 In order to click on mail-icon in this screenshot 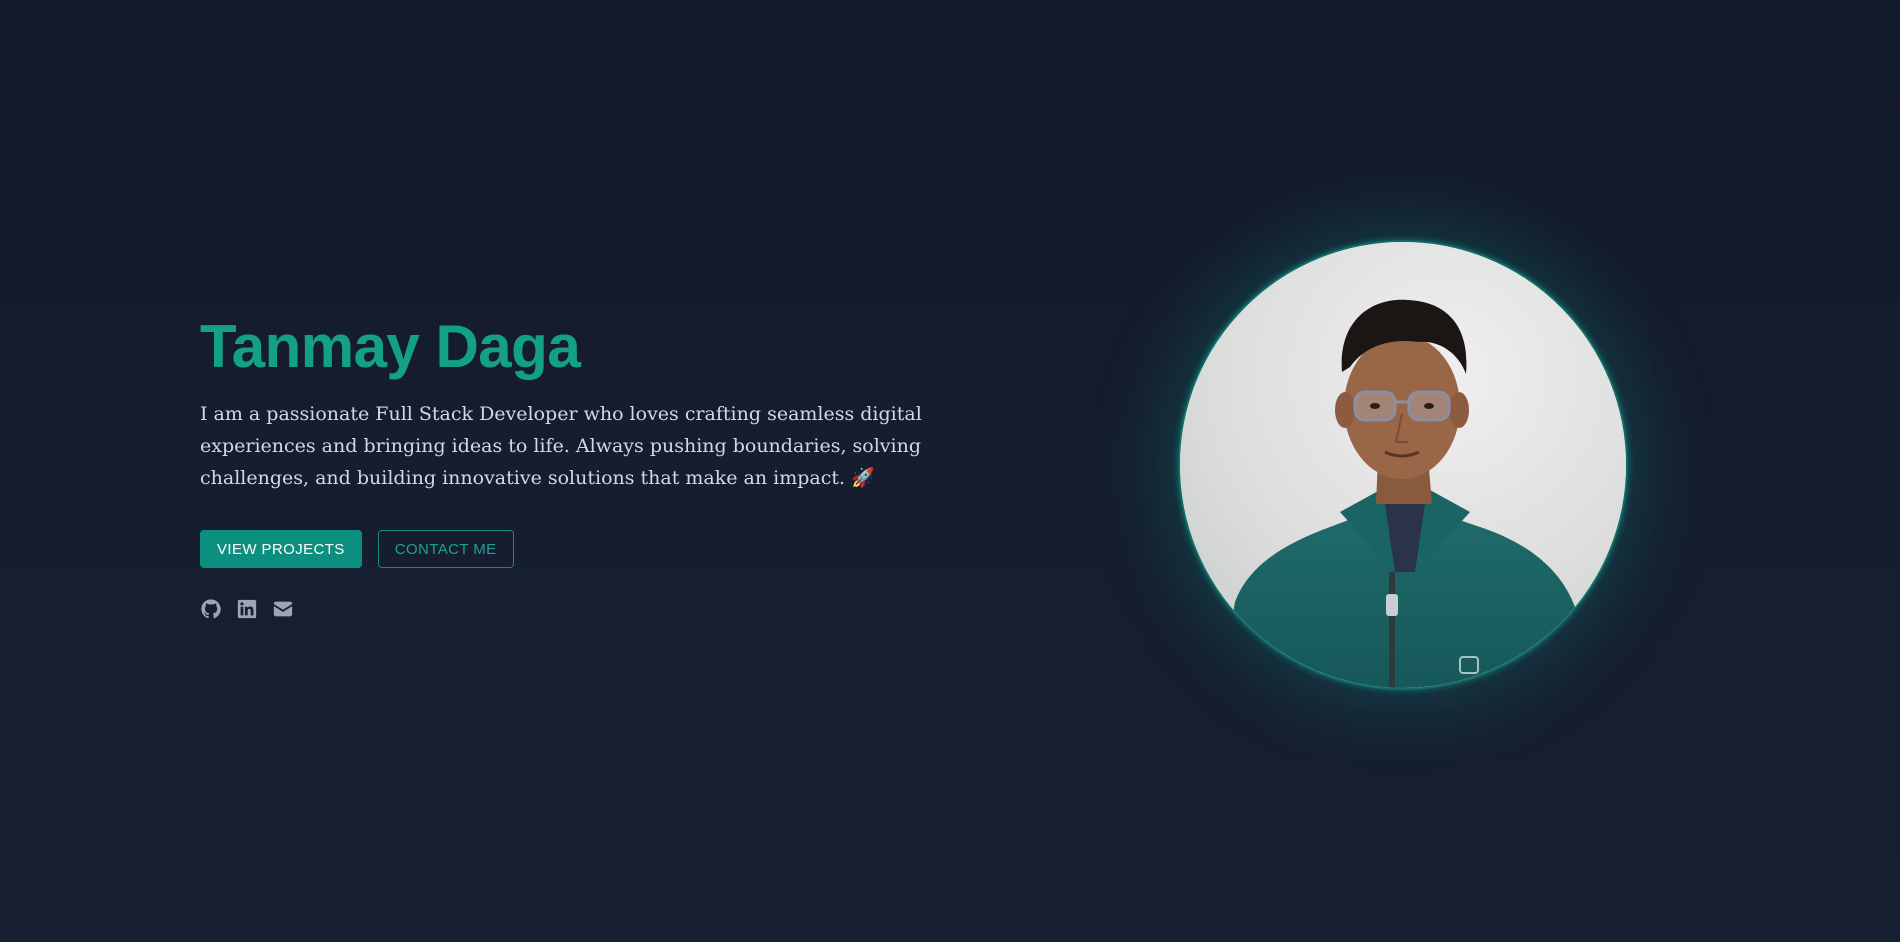, I will do `click(283, 609)`.